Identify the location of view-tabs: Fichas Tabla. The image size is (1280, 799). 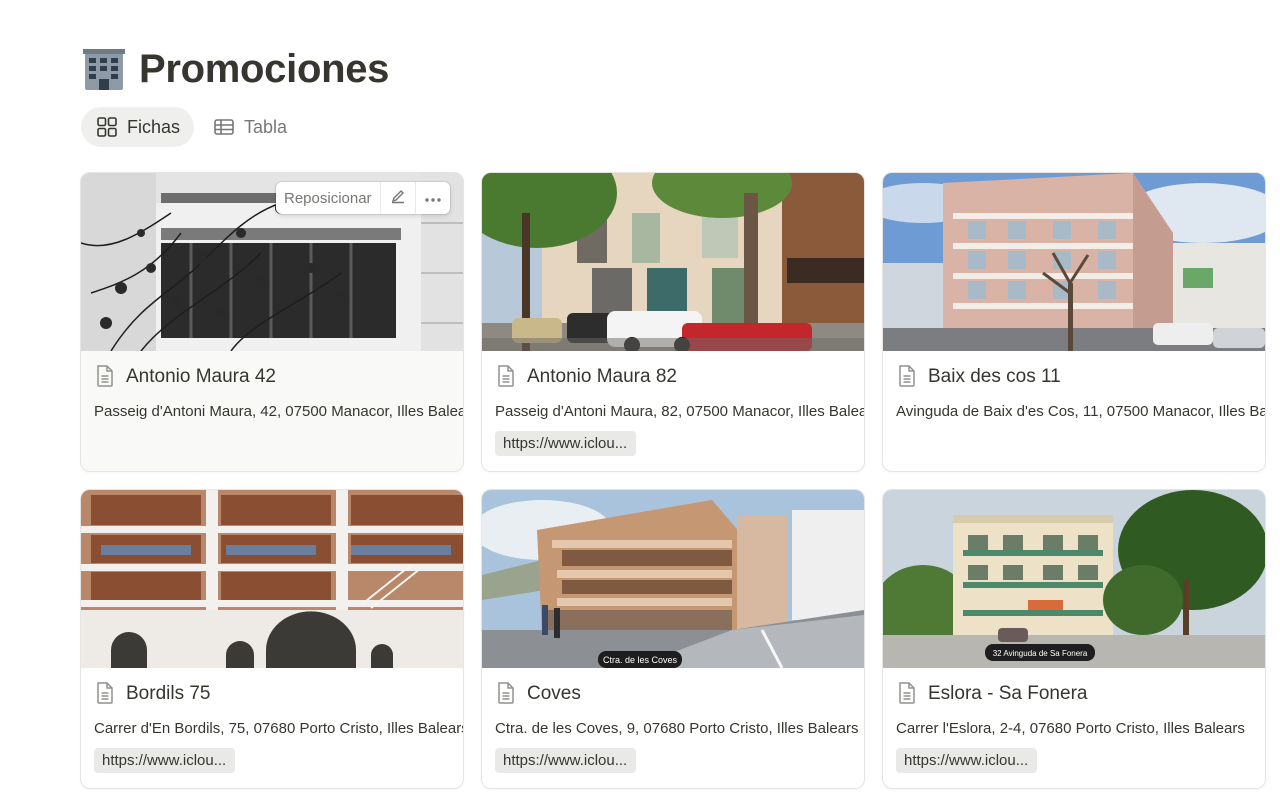
(193, 127).